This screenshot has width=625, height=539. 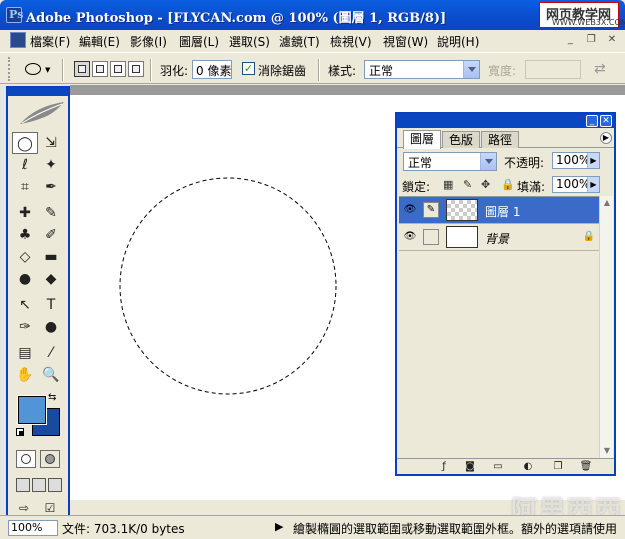 I want to click on fill-input: 100% ▶, so click(x=576, y=184).